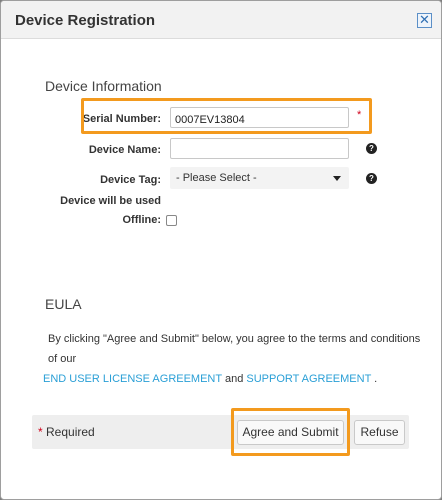 The height and width of the screenshot is (500, 442). I want to click on close-icon: ✕, so click(424, 20).